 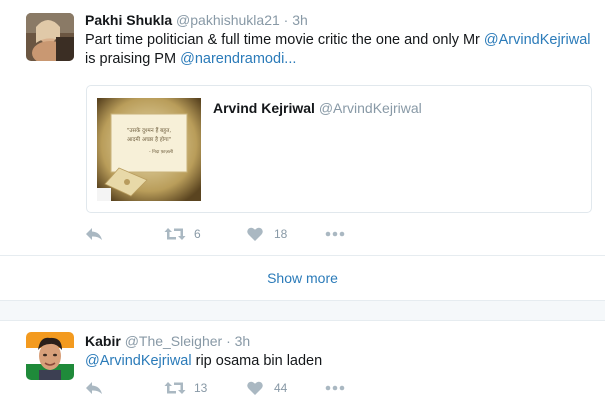 I want to click on tweet-header: Kabir @The_Sleigher · 3h, so click(x=167, y=341).